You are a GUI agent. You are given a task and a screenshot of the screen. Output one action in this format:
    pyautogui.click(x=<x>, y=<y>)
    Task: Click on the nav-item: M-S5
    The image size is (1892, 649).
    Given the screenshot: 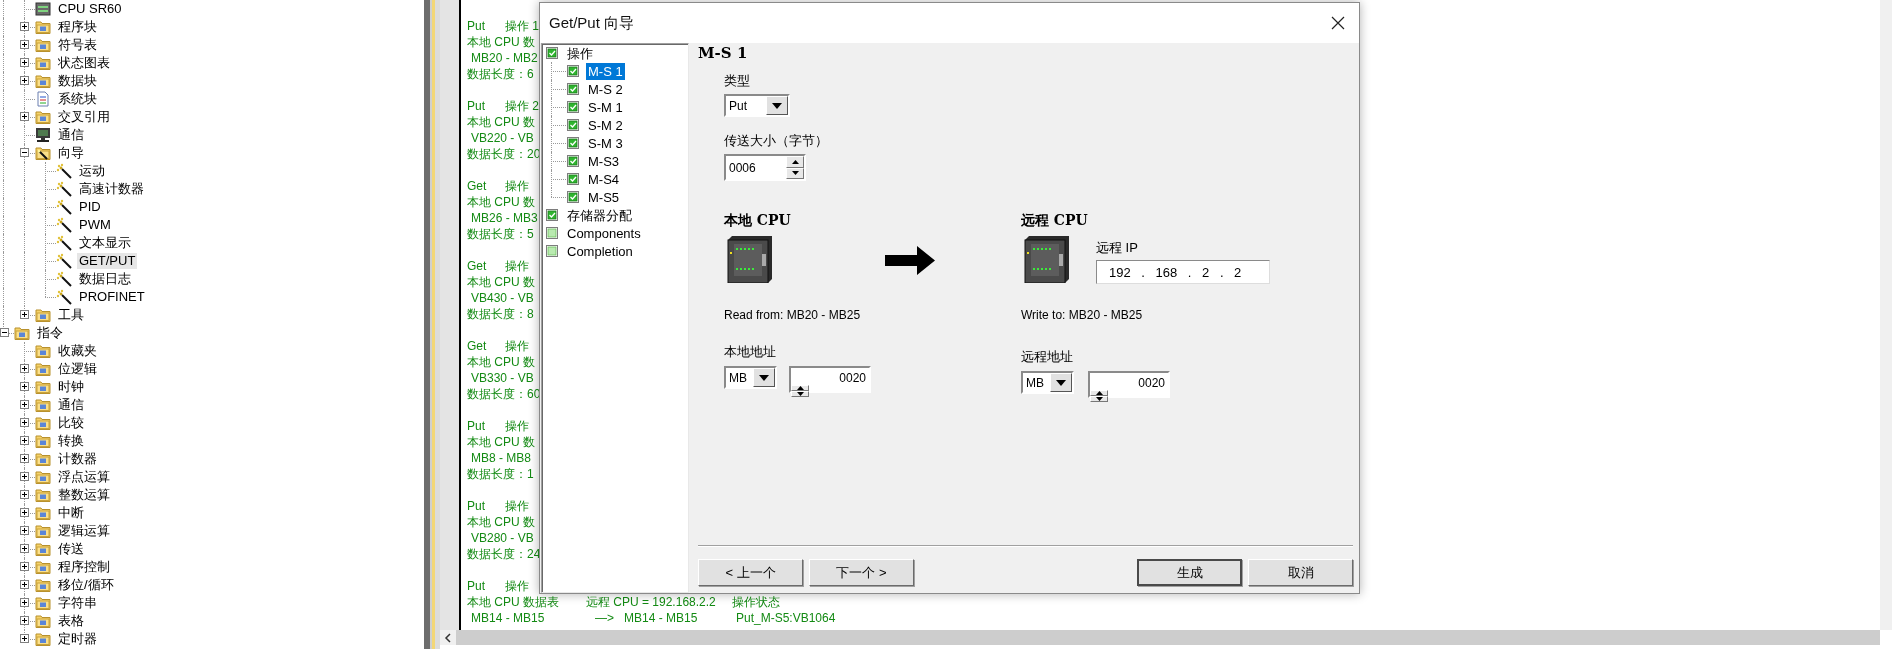 What is the action you would take?
    pyautogui.click(x=604, y=197)
    